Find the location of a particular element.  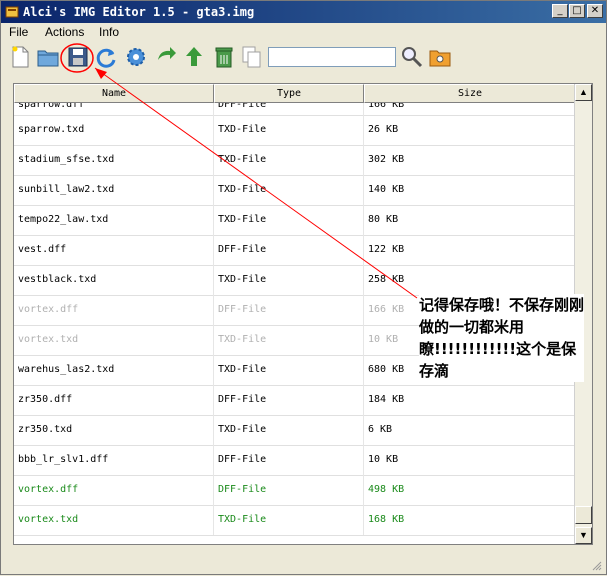

open-folder-icon is located at coordinates (48, 57).